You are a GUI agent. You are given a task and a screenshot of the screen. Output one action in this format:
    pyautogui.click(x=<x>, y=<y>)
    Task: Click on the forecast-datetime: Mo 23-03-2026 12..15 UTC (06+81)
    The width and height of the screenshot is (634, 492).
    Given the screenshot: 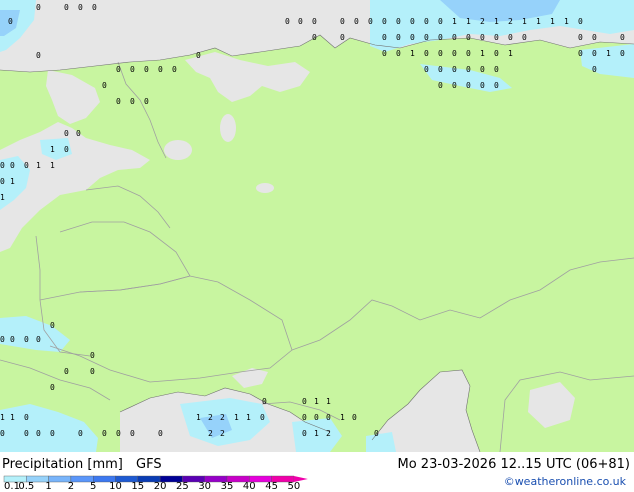 What is the action you would take?
    pyautogui.click(x=514, y=464)
    